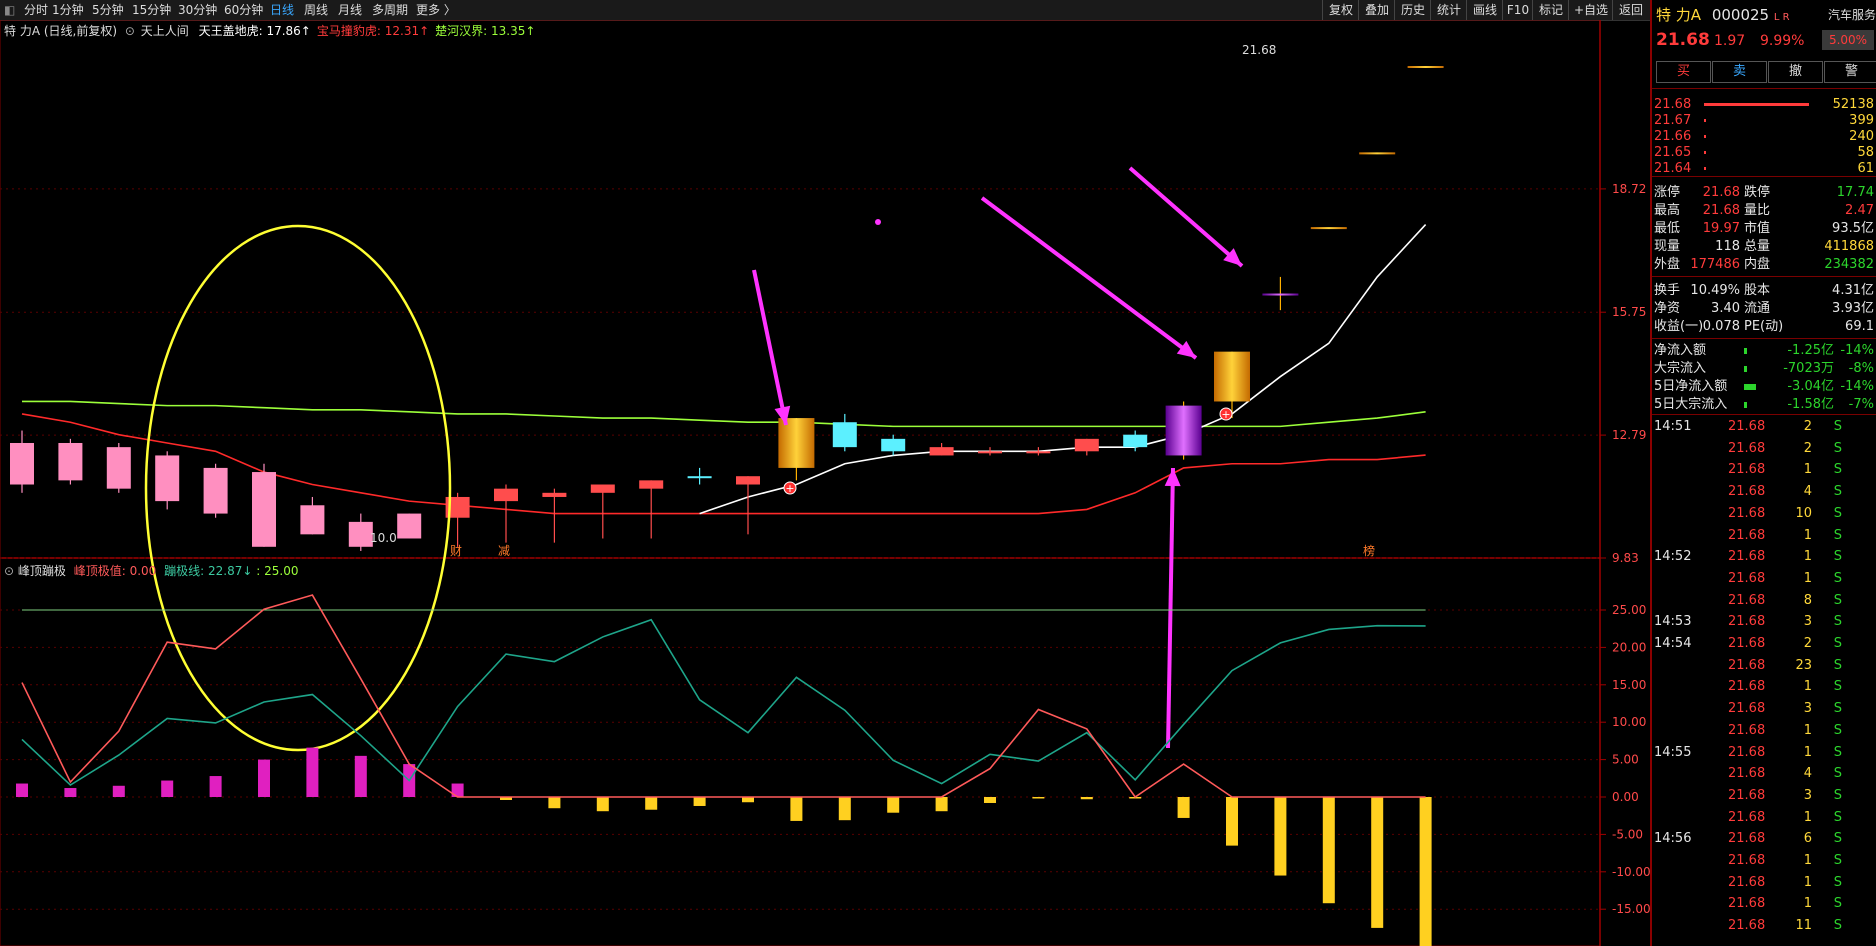  I want to click on trade-button-3: 警, so click(1850, 72).